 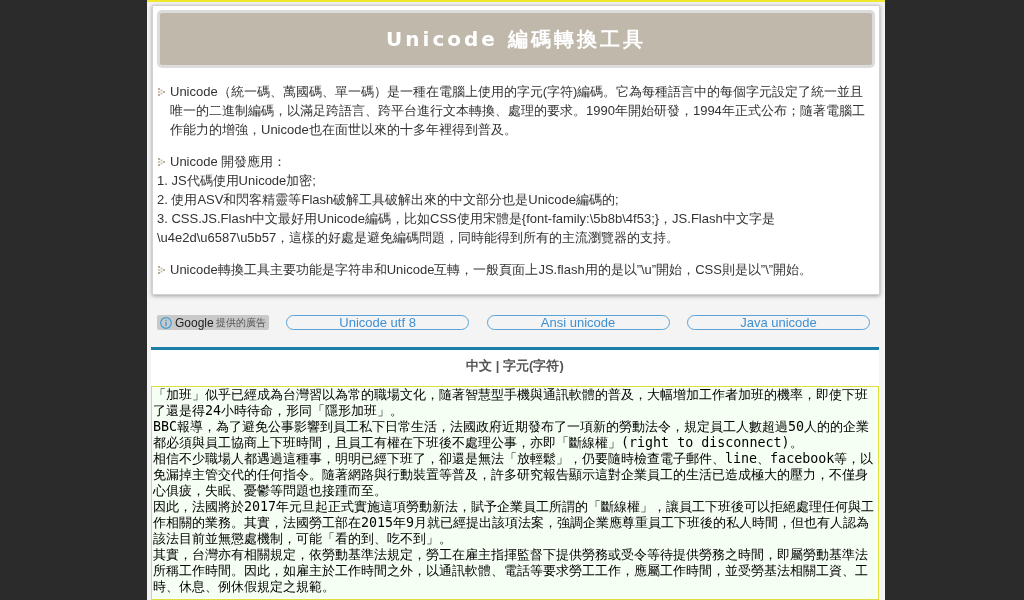 What do you see at coordinates (511, 571) in the screenshot?
I see `text-paragraph: 其實，台灣亦有相關規定，依勞動基準法規定，勞工在雇主指揮監督下提供勞務或受令等待提供勞務之時間，即屬勞動基準法所稱工作時間。因此，如雇主於工作時間之外，以通訊軟體、電話等要求勞工工作，應屬工作時間，並受勞基法相關工資、工時、休息、例休假規定之規範。` at bounding box center [511, 571].